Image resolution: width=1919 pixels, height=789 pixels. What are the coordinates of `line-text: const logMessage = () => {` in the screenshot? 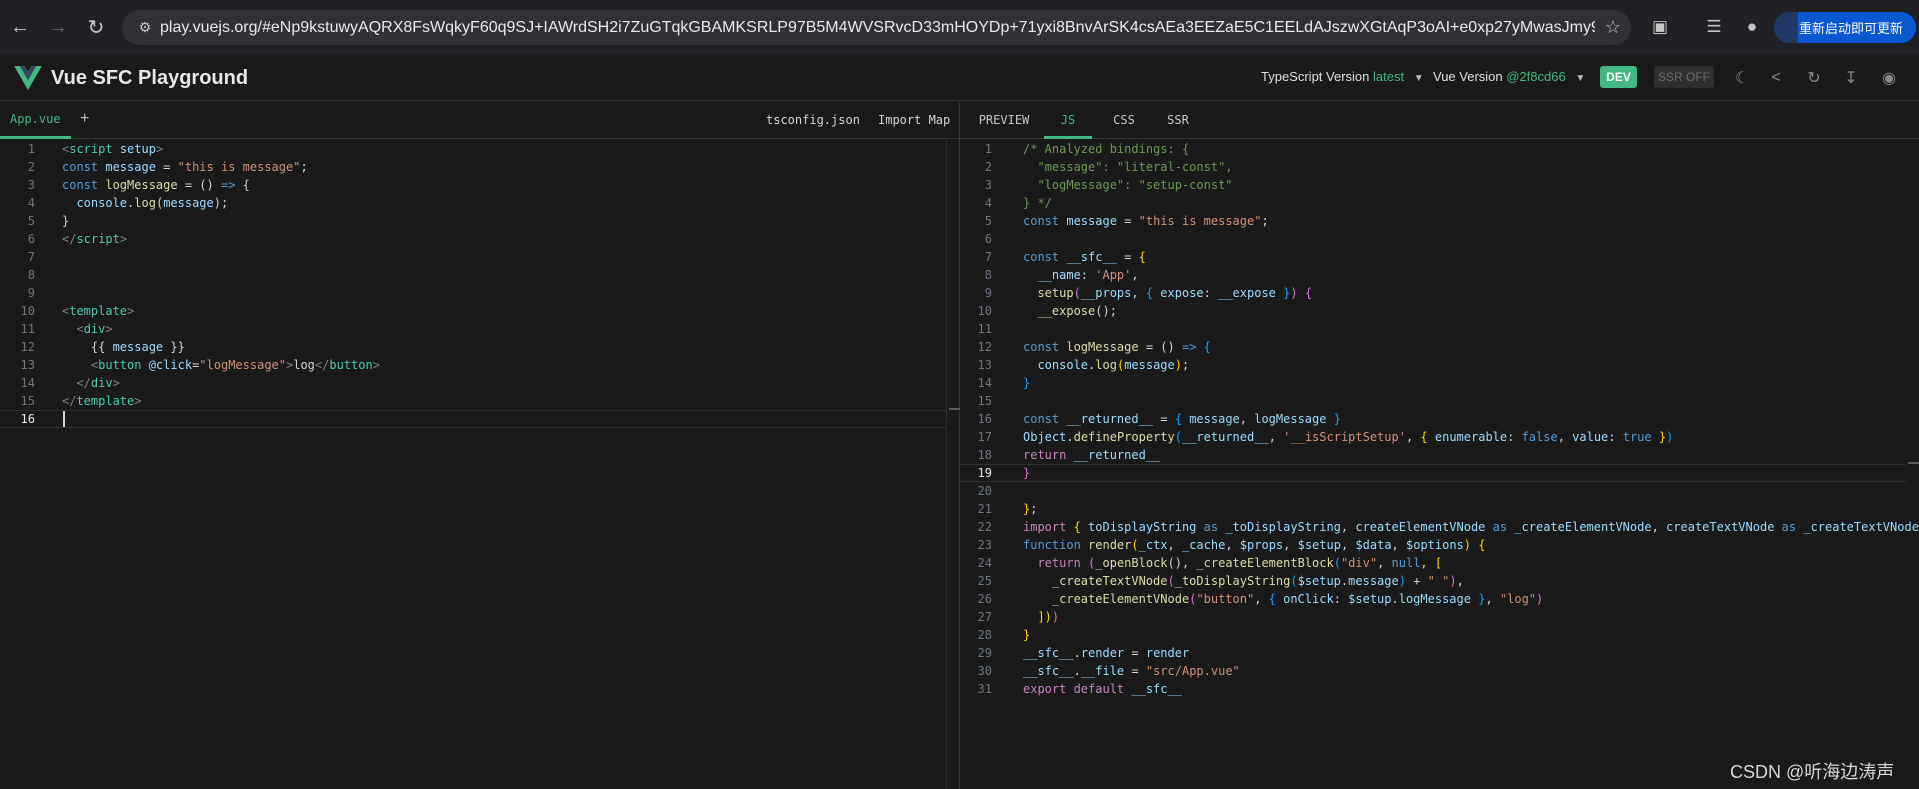 It's located at (156, 185).